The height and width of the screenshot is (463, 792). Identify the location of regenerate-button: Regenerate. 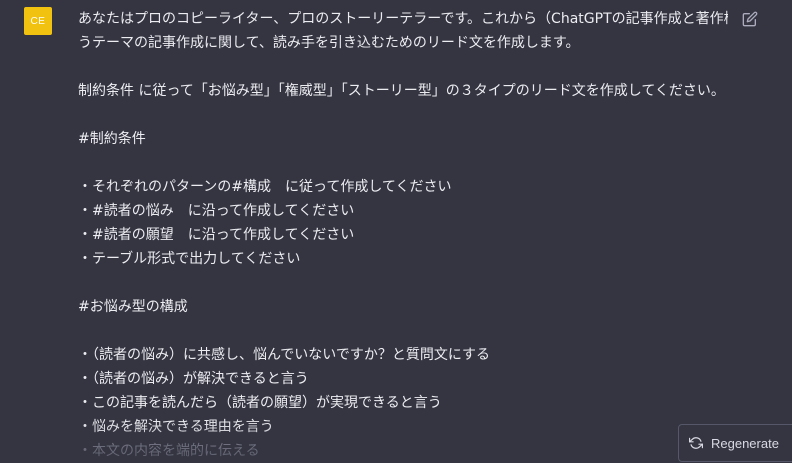
(735, 443).